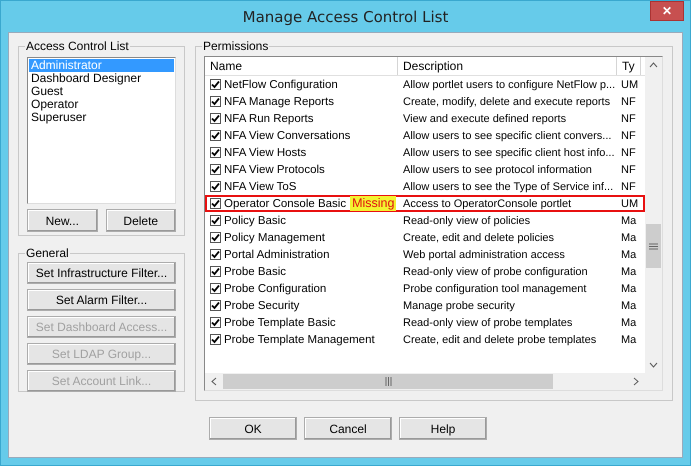 This screenshot has height=466, width=691. I want to click on table-cell: Create, modify, delete and execute reports, so click(506, 102).